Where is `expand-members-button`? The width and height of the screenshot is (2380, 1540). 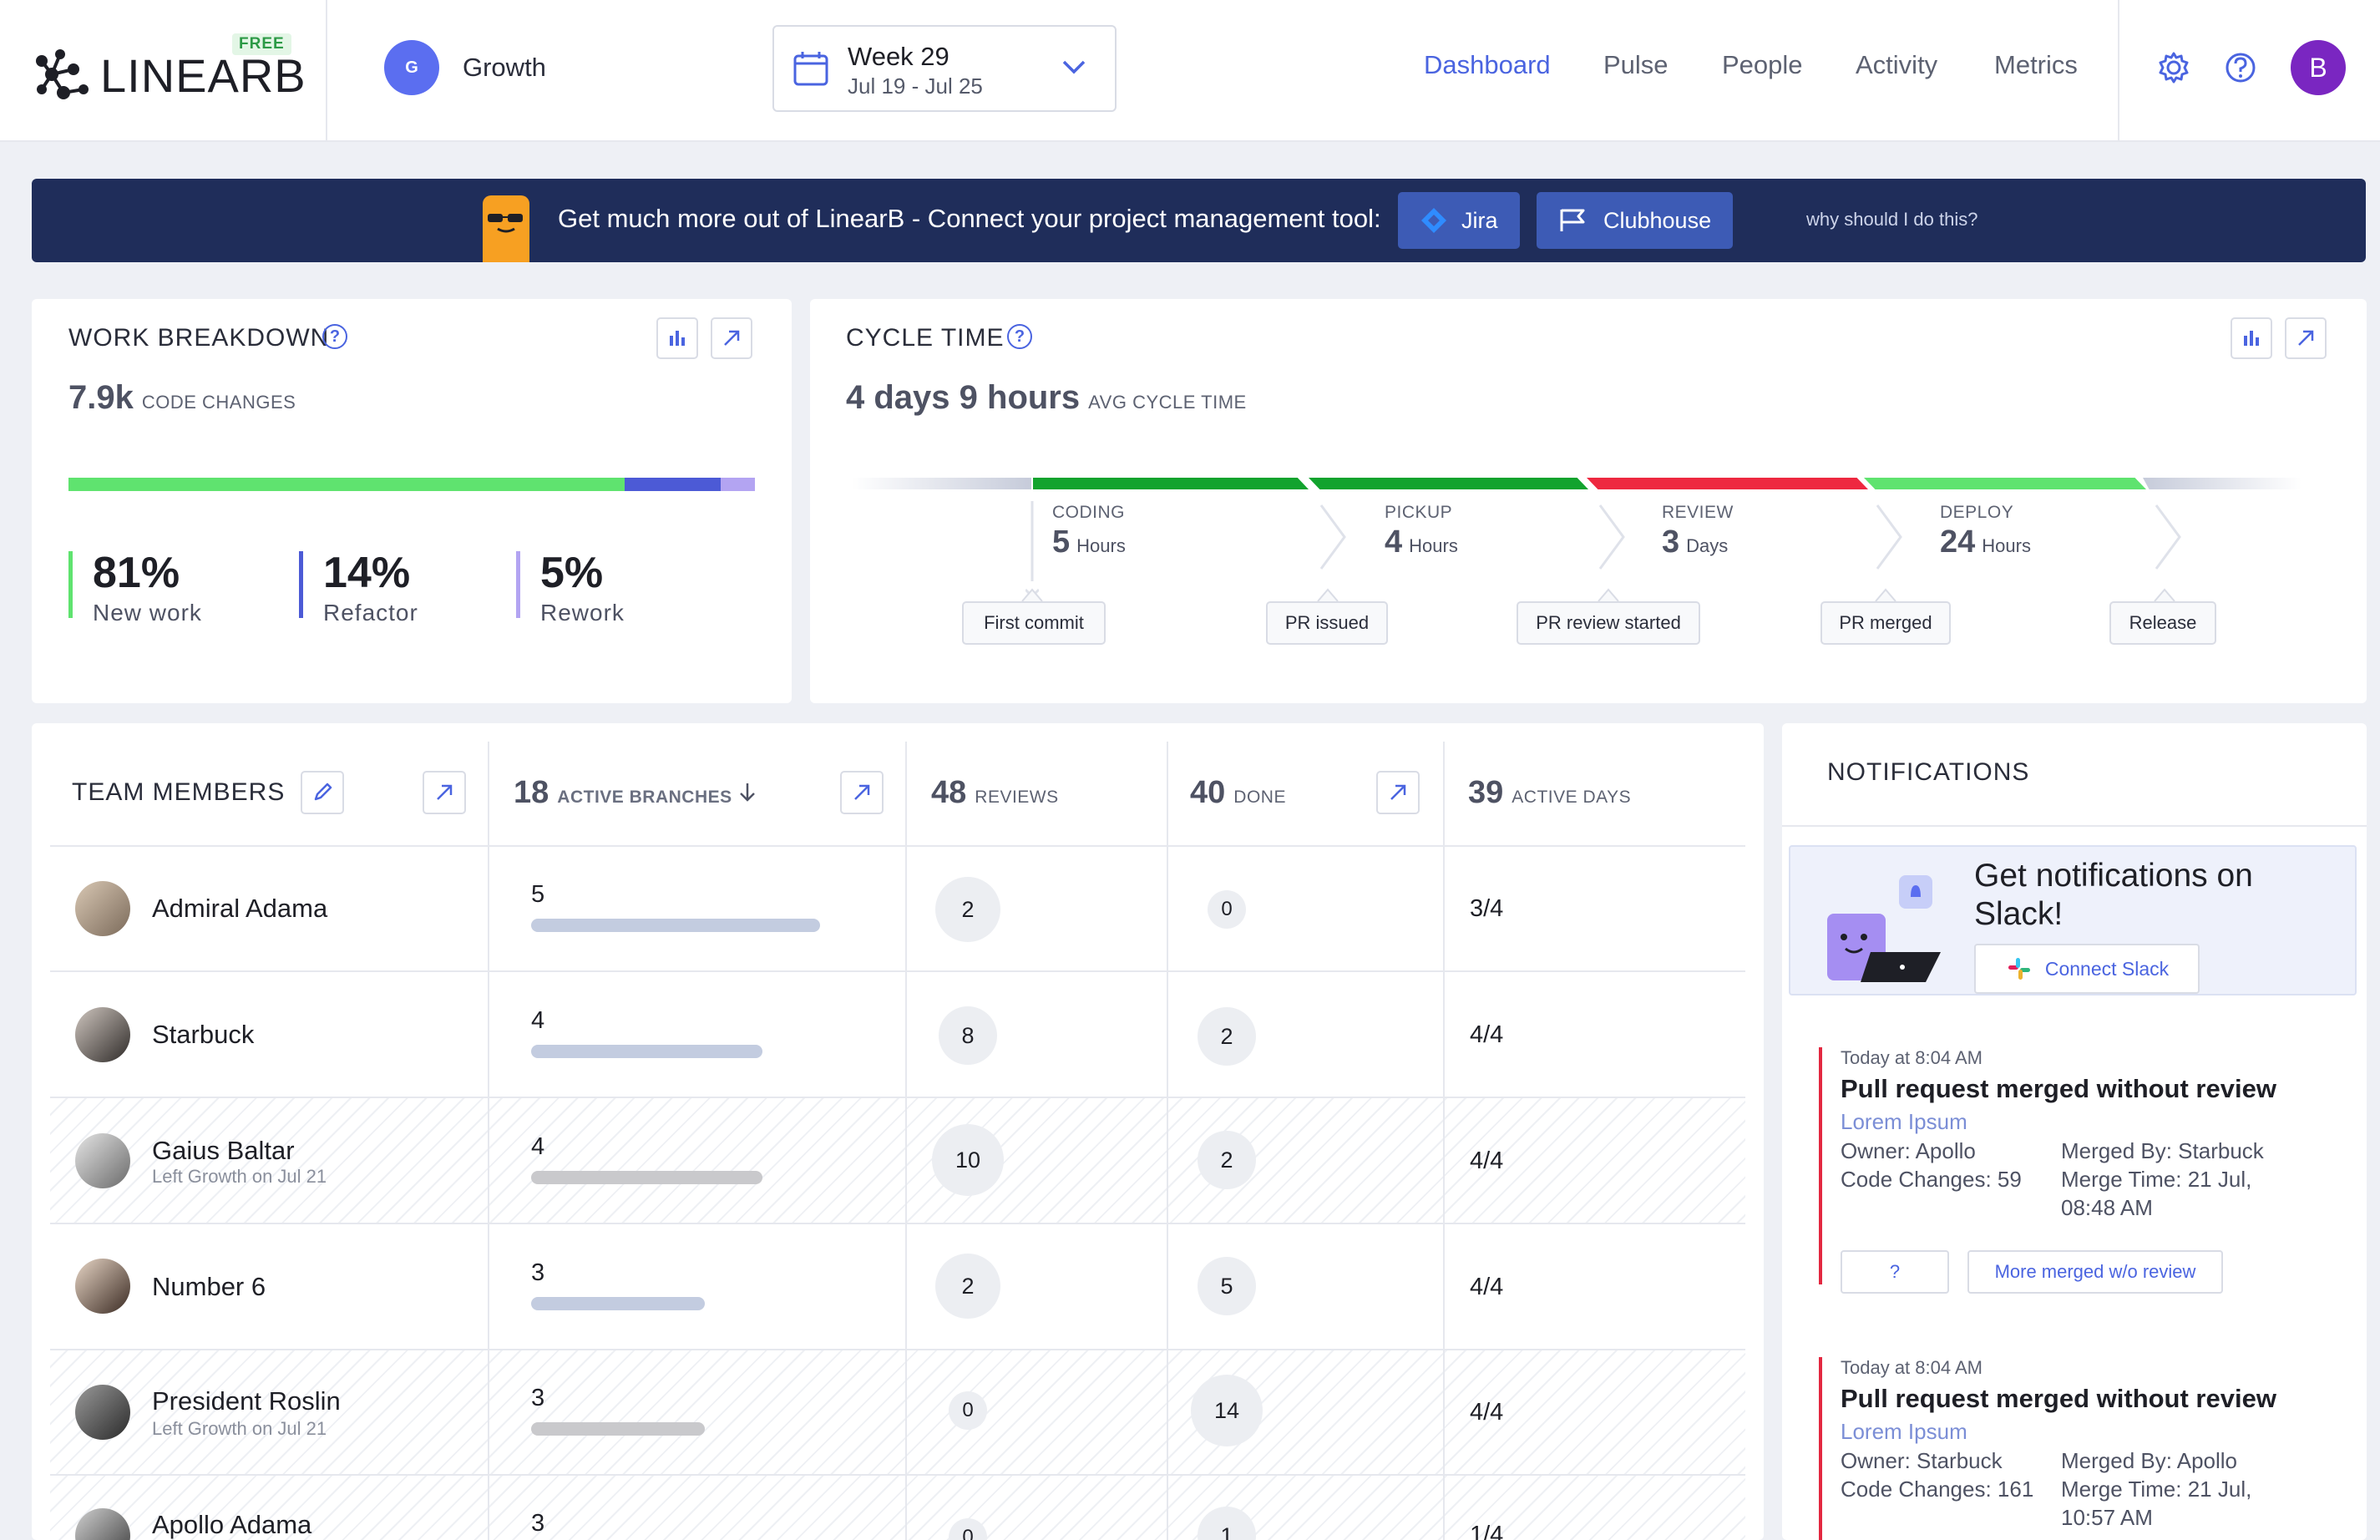
expand-members-button is located at coordinates (444, 793).